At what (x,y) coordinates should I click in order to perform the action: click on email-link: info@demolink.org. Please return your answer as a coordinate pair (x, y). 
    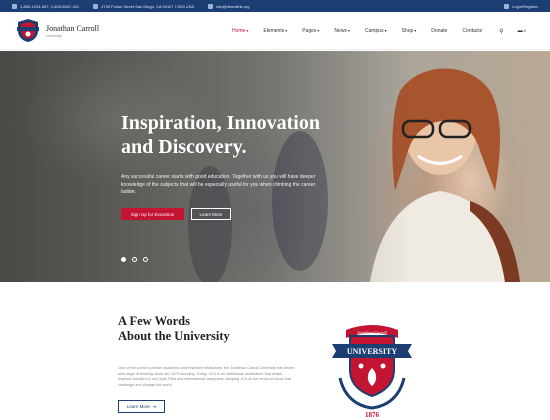
    Looking at the image, I should click on (232, 6).